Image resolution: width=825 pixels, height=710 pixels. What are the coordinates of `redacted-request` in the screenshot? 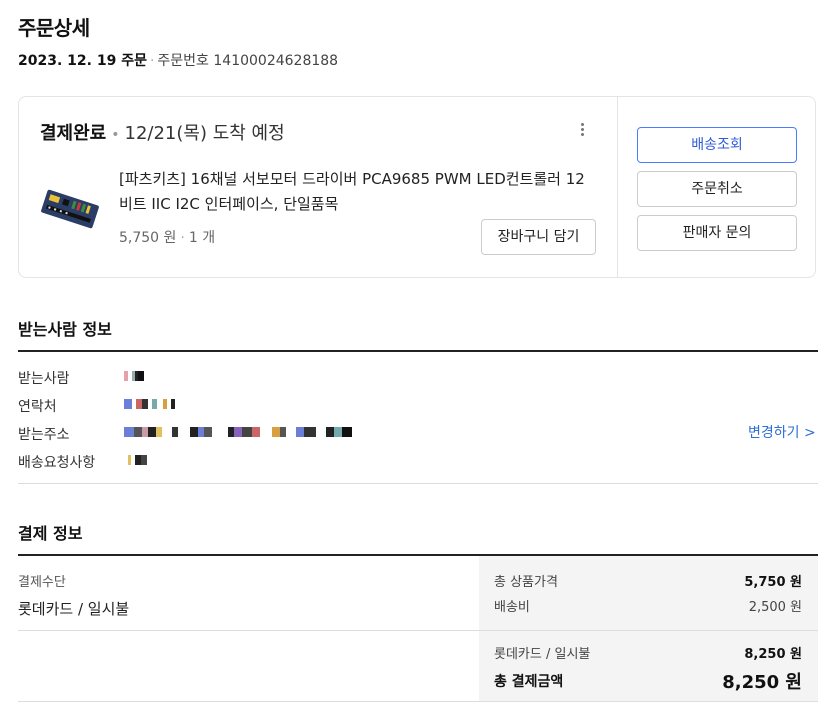 It's located at (137, 460).